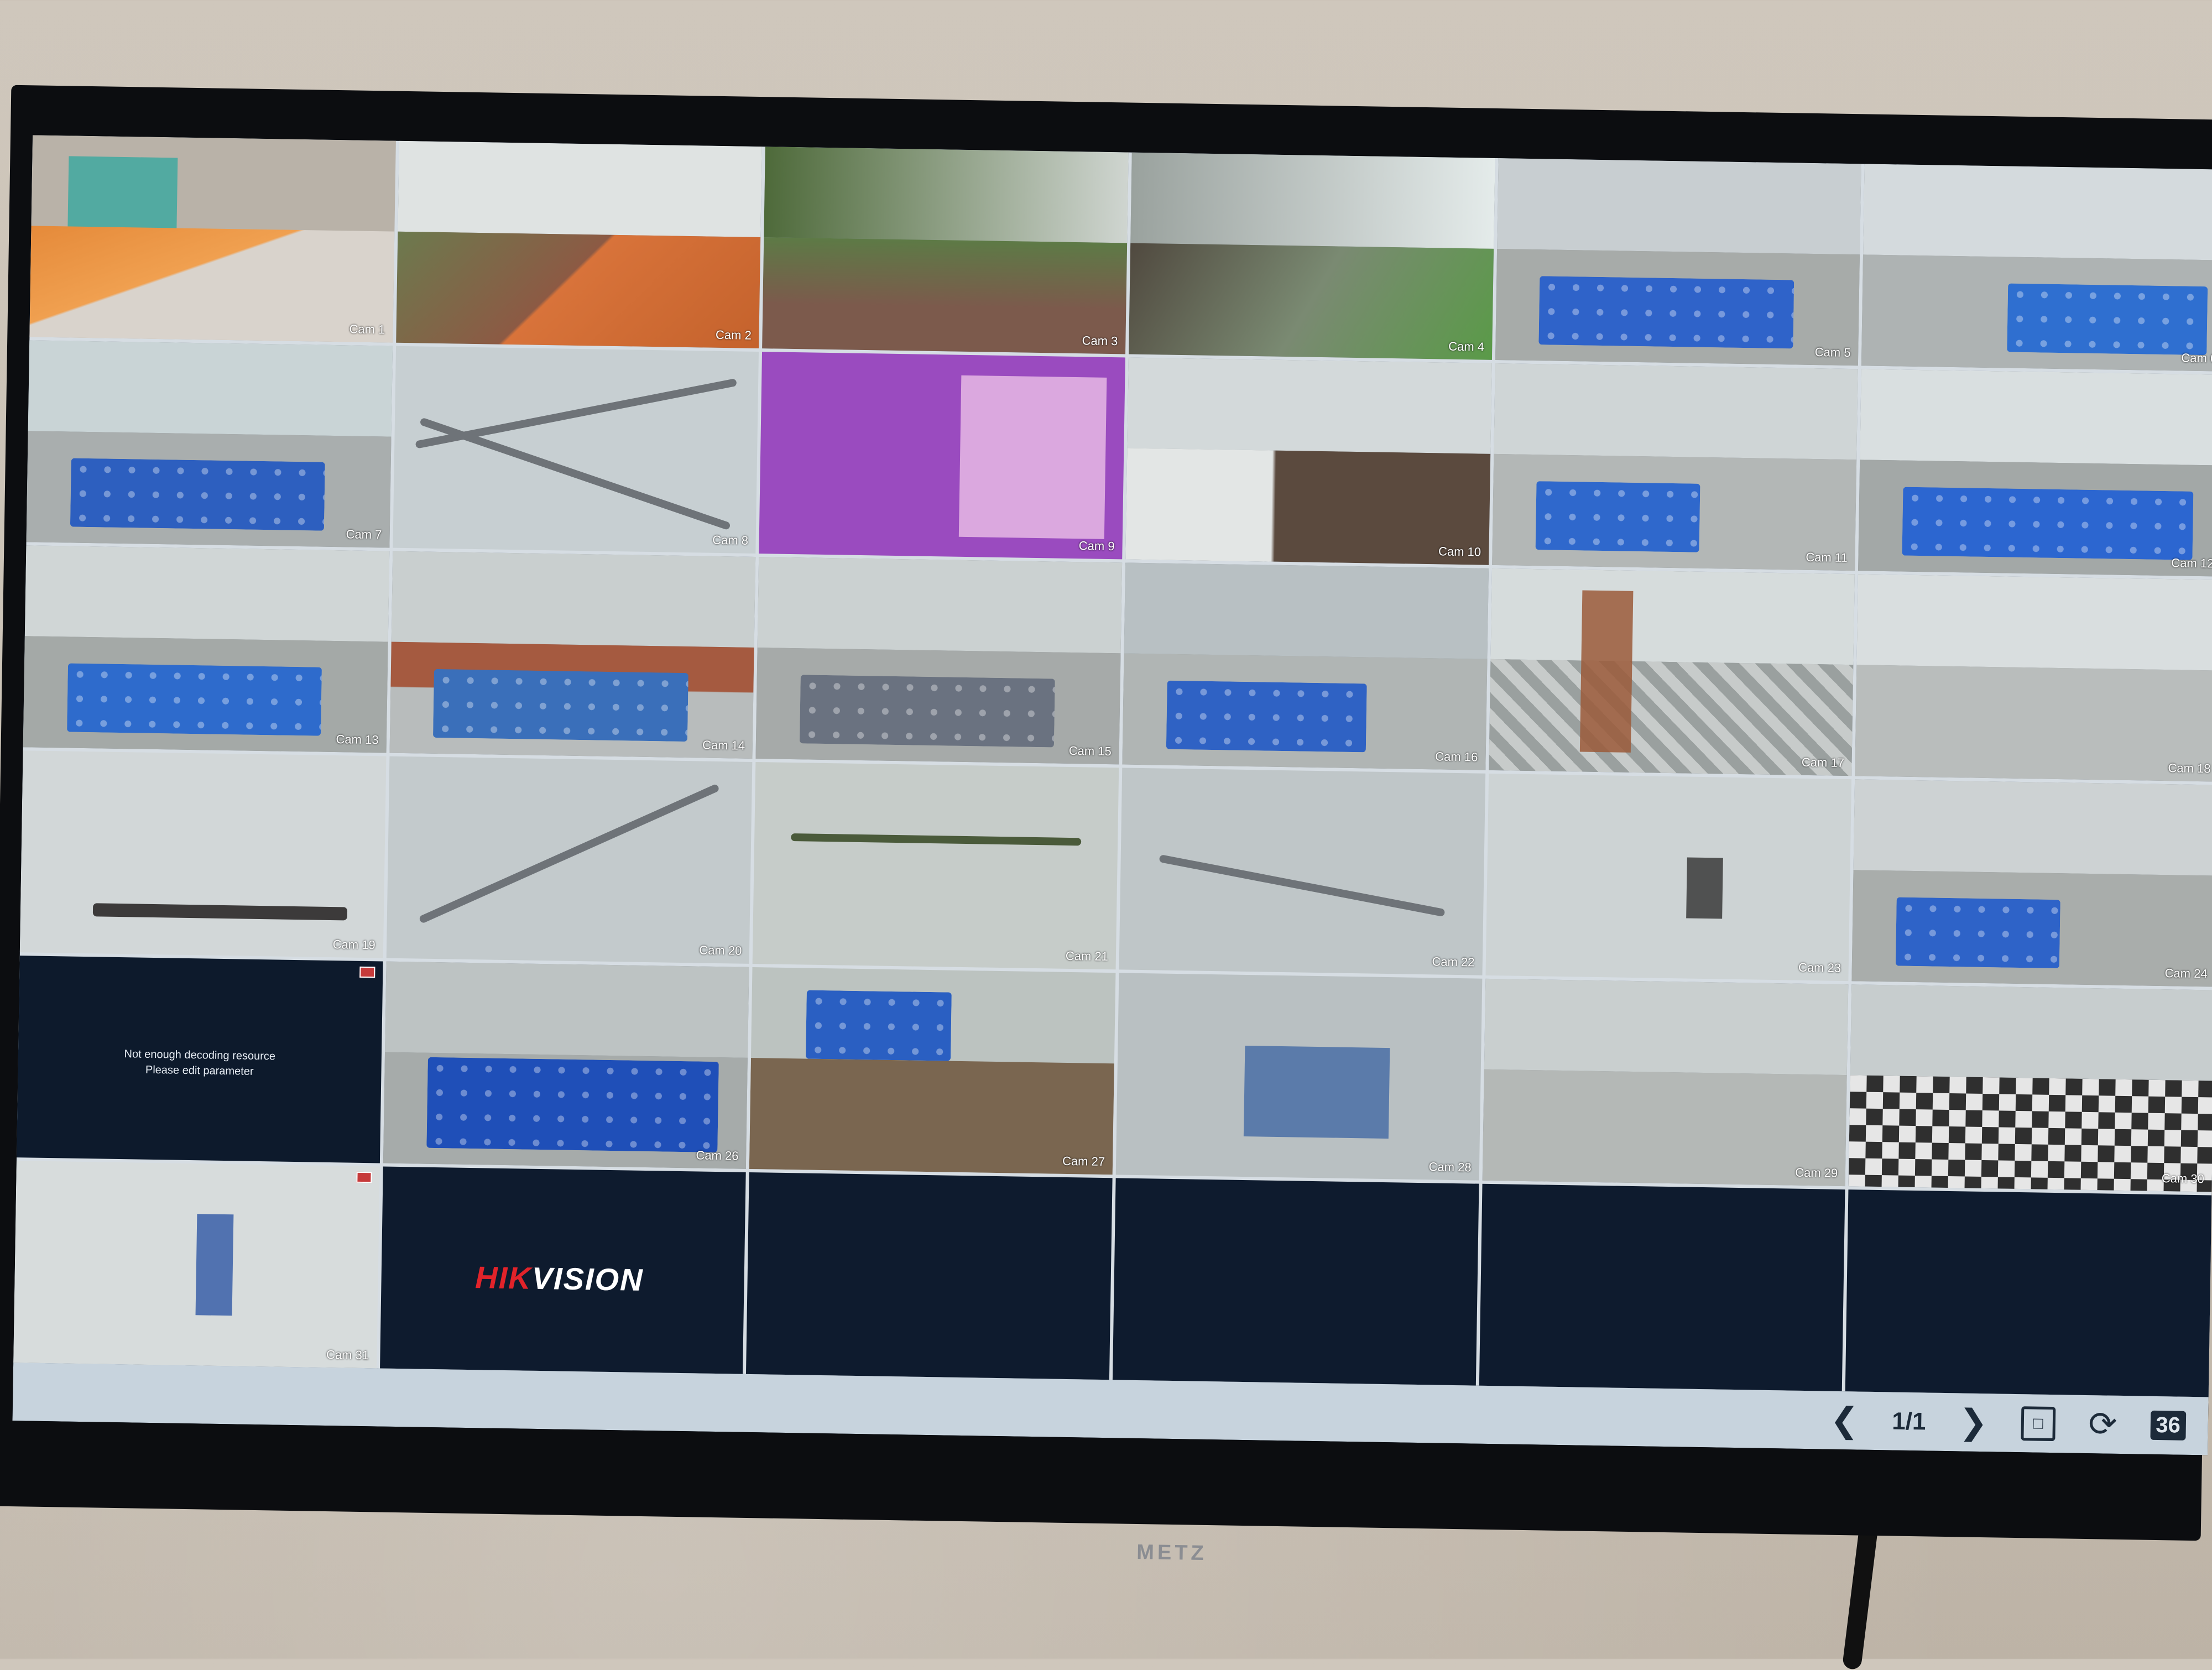 This screenshot has width=2212, height=1670. Describe the element at coordinates (2190, 768) in the screenshot. I see `camera-label: Cam 18` at that location.